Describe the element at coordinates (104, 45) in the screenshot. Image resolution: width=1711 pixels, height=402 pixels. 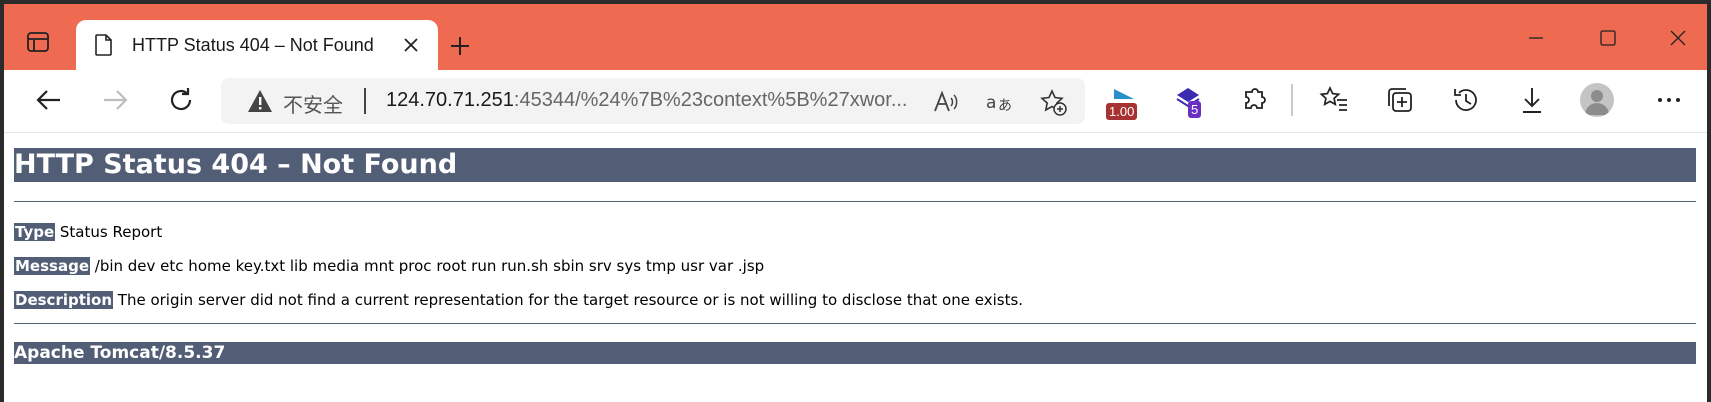
I see `page-icon` at that location.